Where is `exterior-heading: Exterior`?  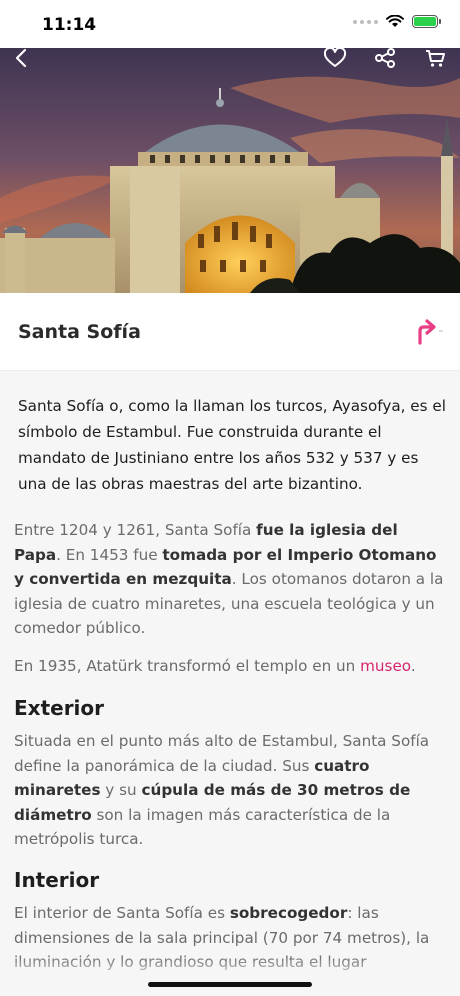 exterior-heading: Exterior is located at coordinates (59, 708).